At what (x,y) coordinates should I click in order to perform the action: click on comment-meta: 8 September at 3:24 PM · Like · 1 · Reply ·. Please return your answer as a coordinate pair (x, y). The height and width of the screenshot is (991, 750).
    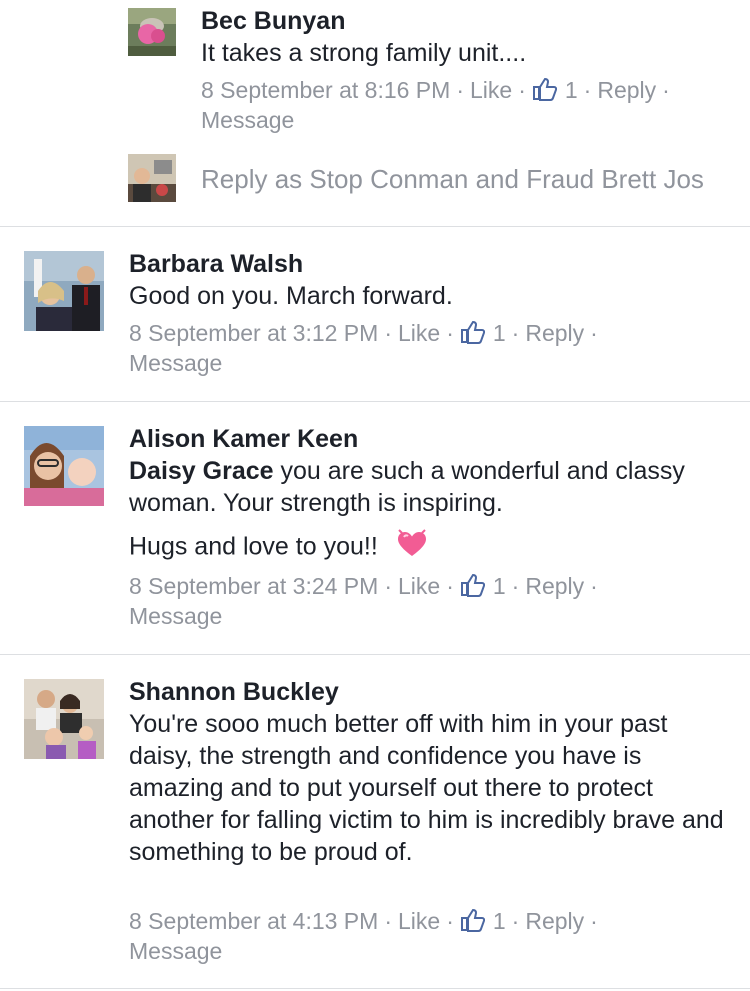
    Looking at the image, I should click on (366, 586).